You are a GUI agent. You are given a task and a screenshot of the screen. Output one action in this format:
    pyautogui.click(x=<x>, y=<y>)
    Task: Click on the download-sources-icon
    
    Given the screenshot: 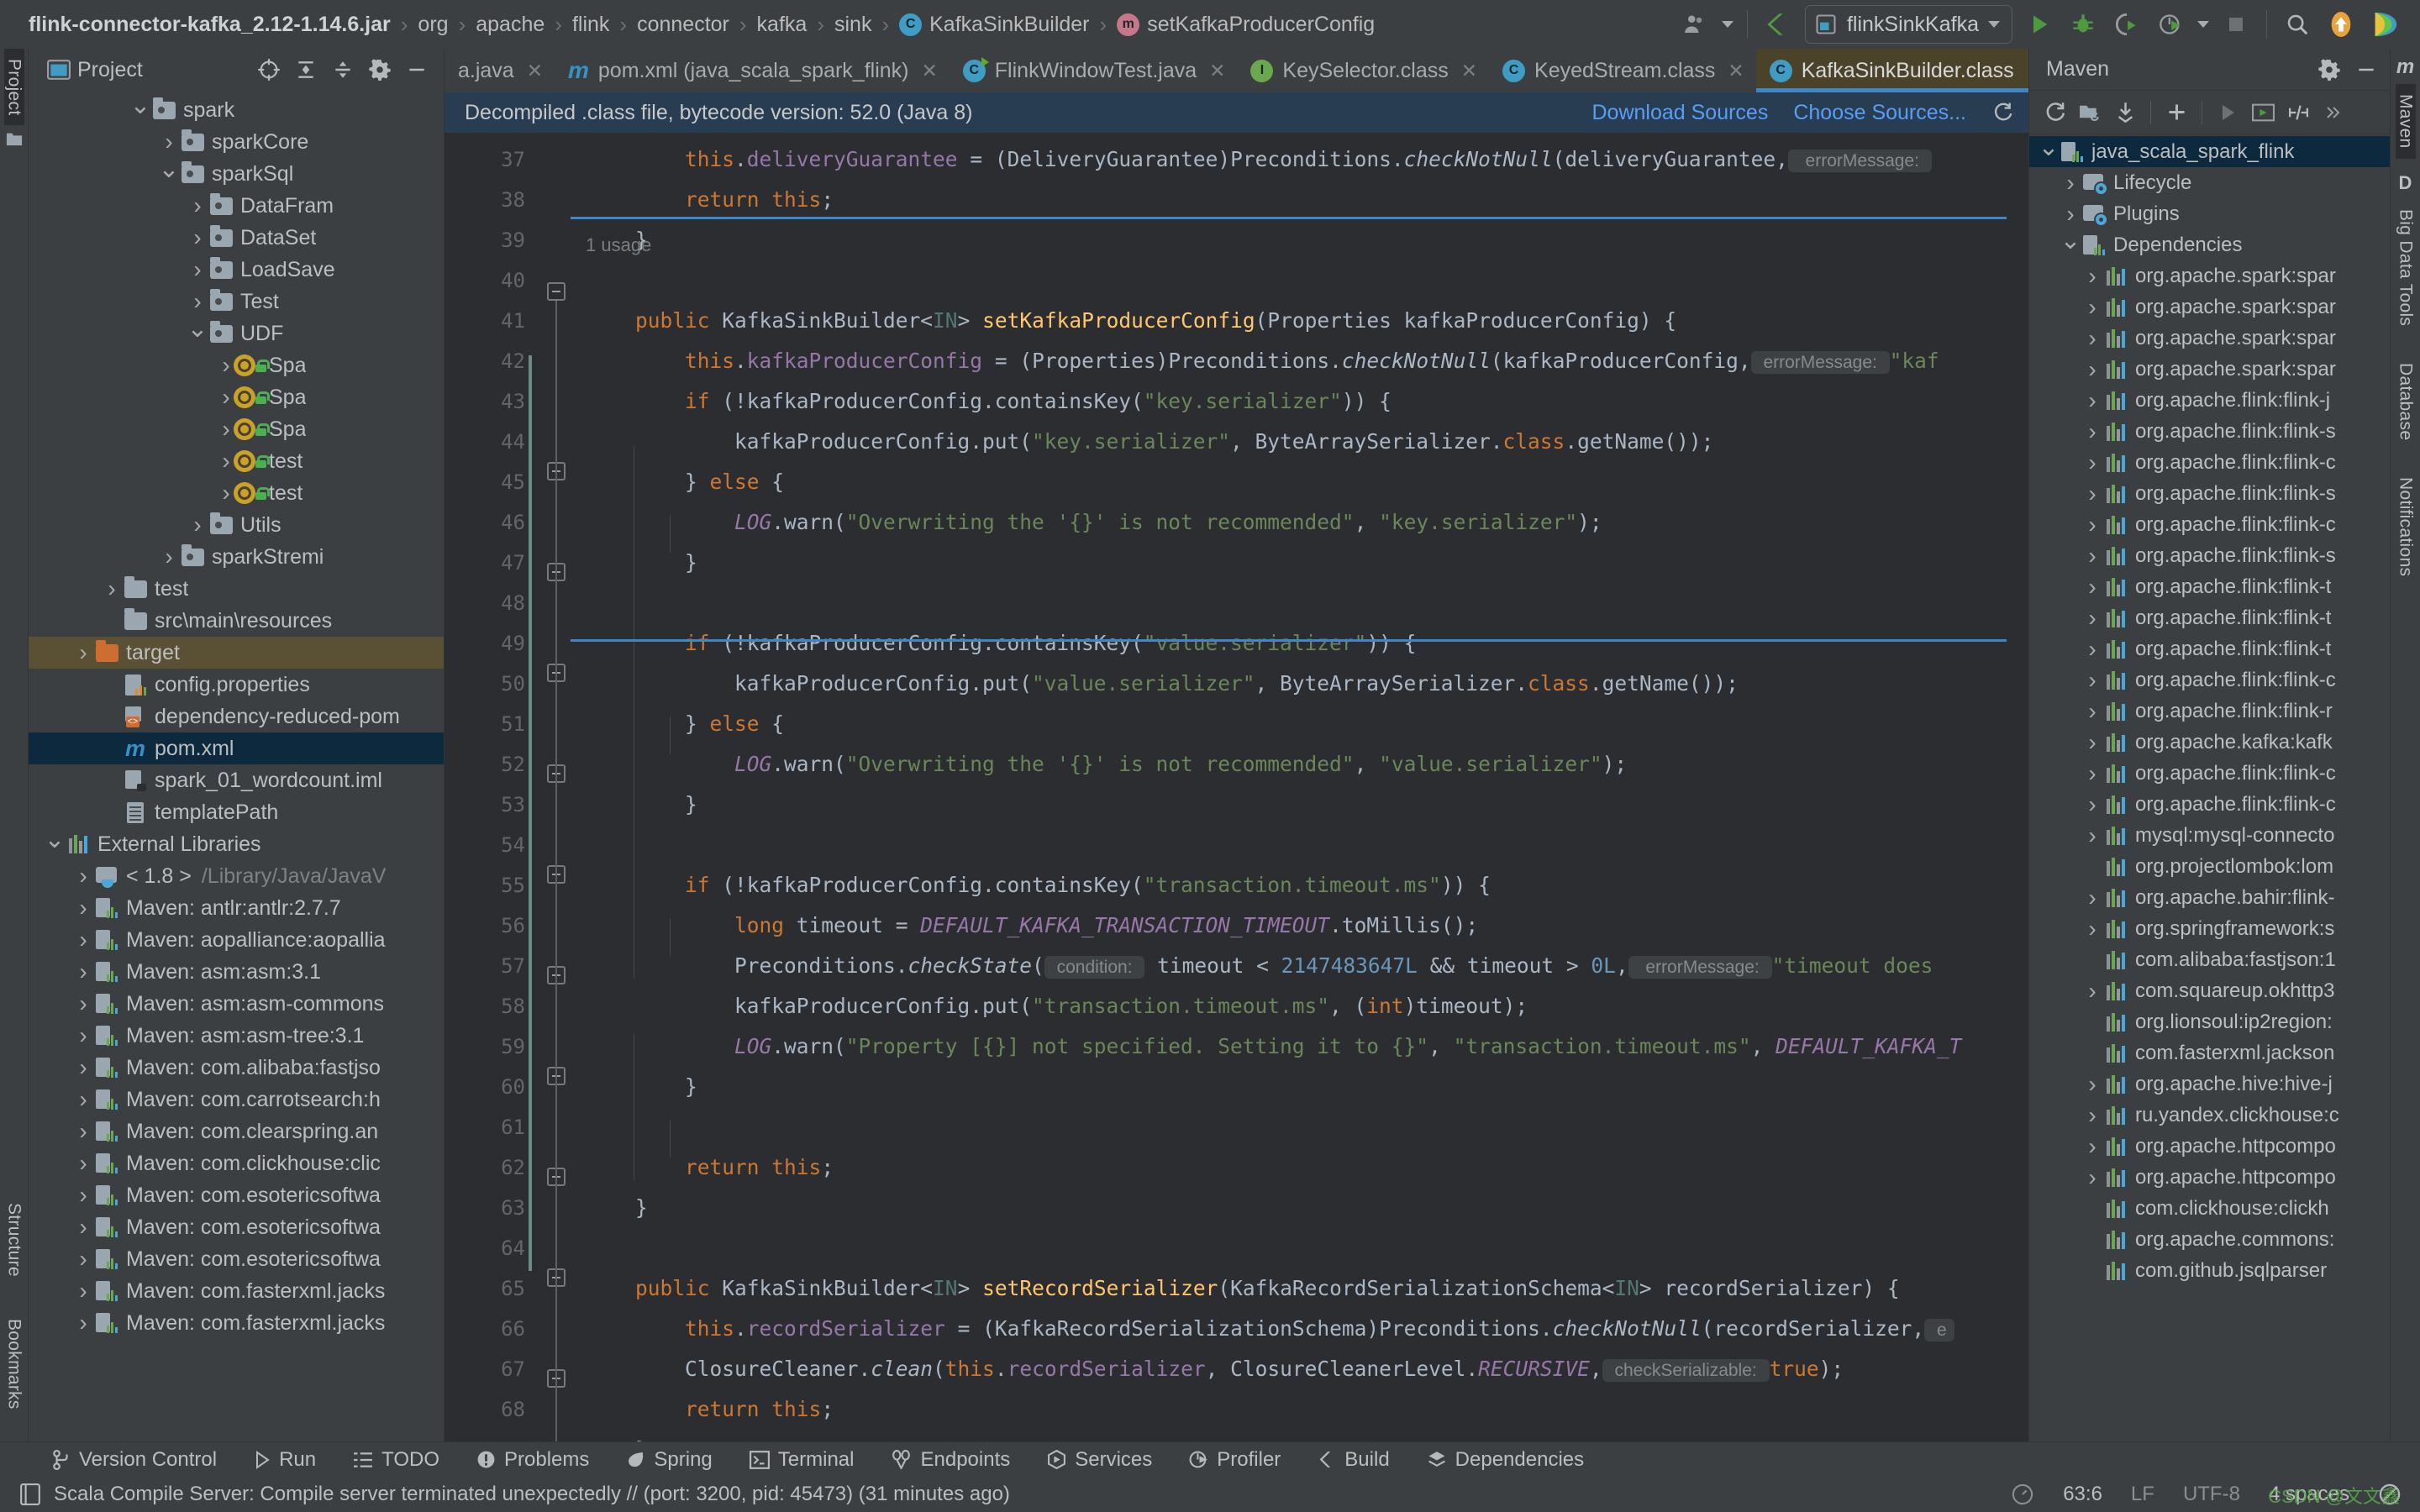 What is the action you would take?
    pyautogui.click(x=2125, y=112)
    